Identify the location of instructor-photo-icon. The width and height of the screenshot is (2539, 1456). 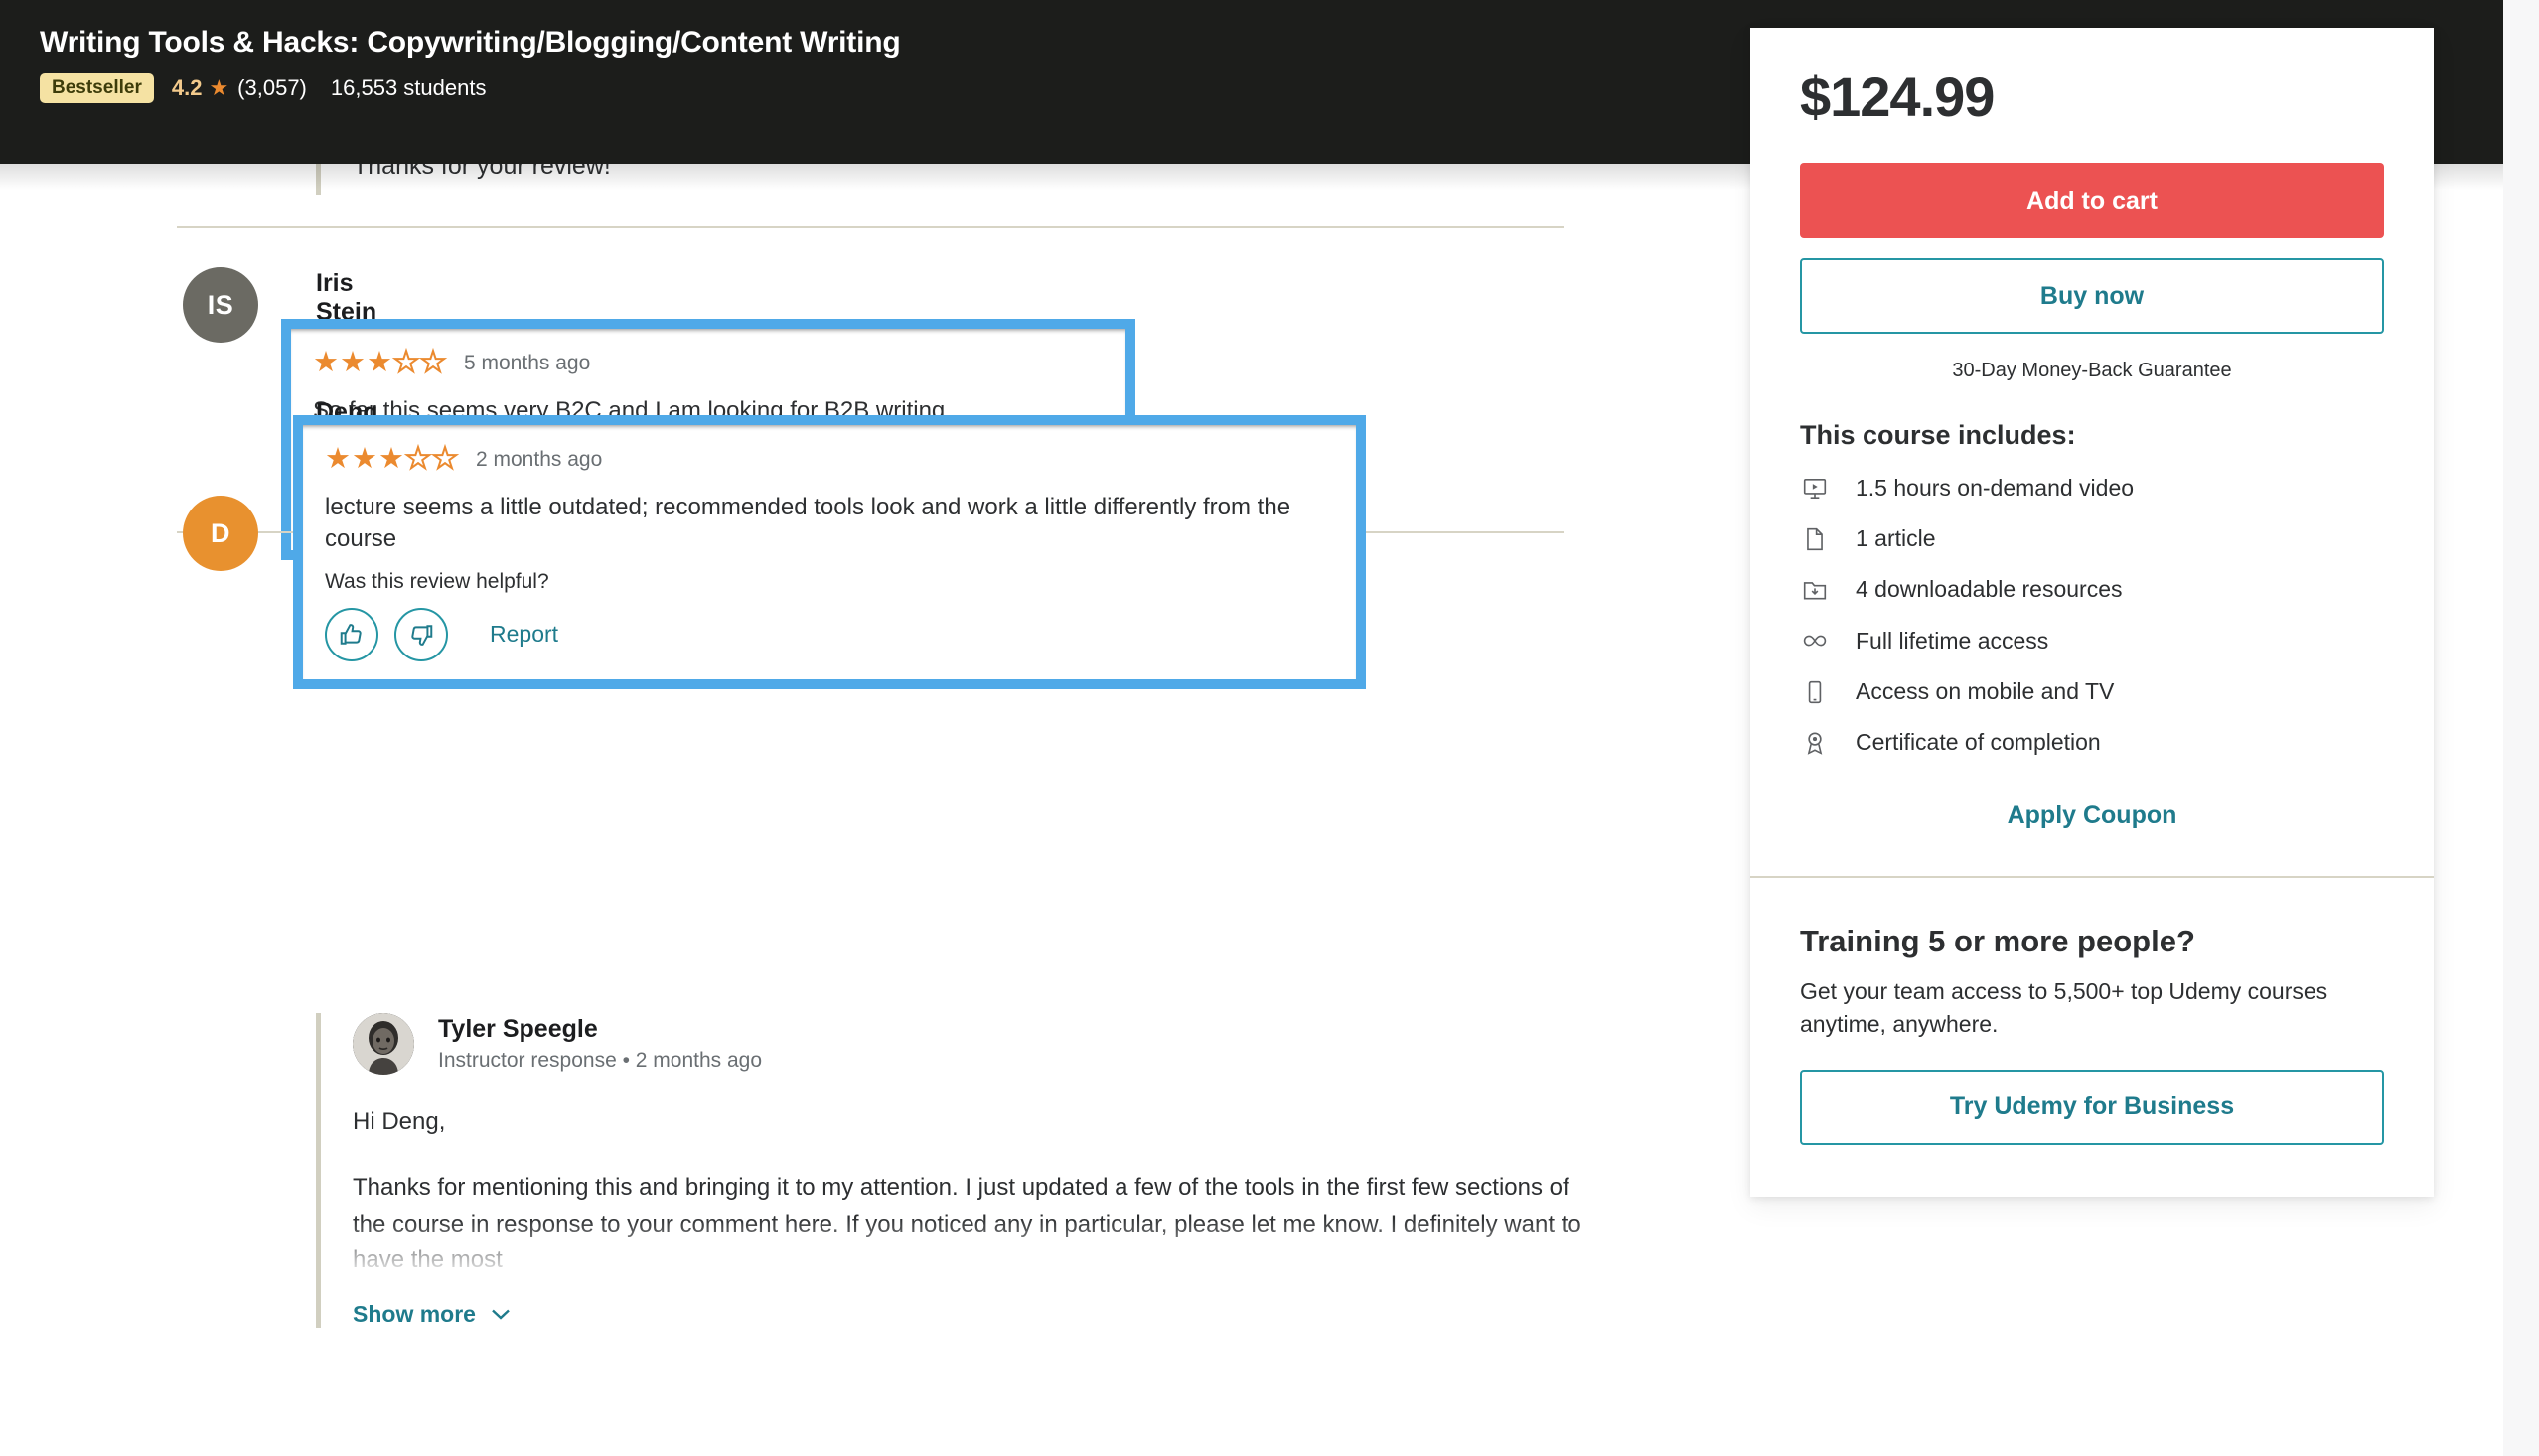
(383, 1044).